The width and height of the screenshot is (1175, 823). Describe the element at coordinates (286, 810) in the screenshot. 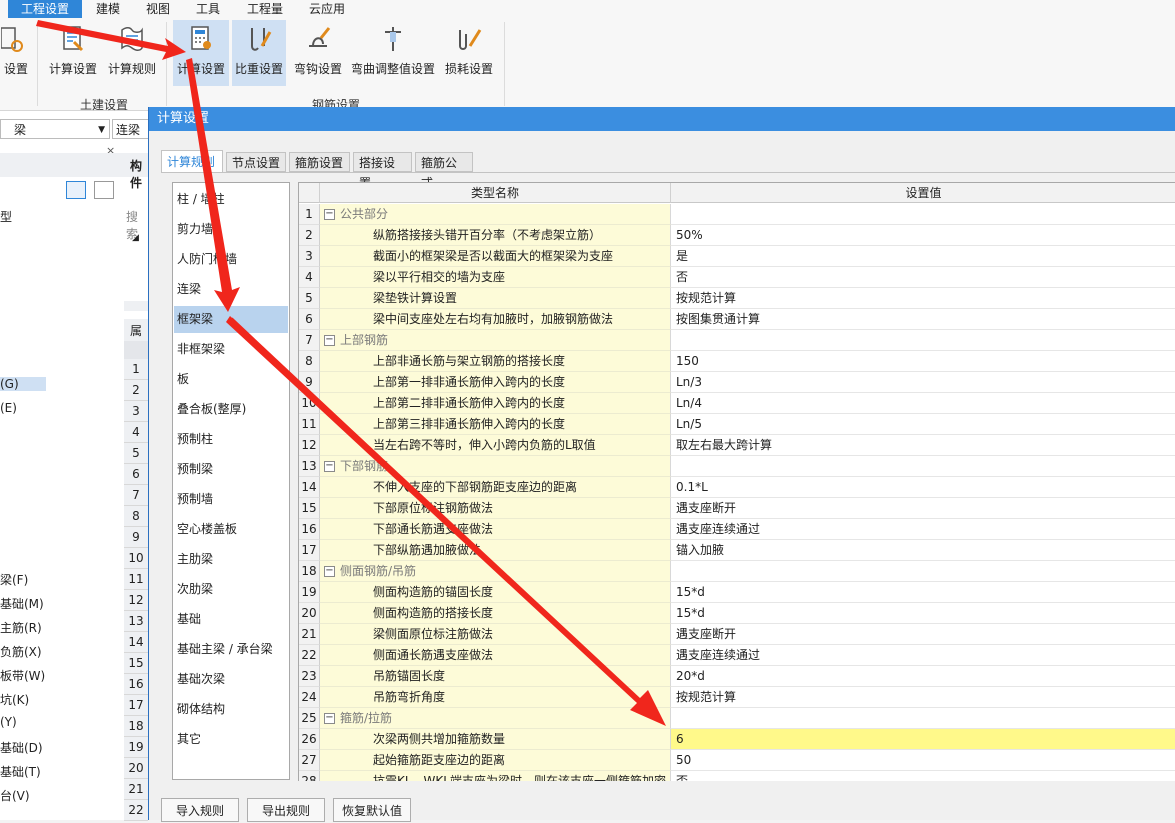

I see `export-rules-button: 导出规则` at that location.